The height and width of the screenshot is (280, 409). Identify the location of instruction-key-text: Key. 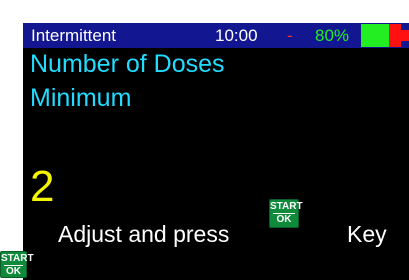
(367, 234).